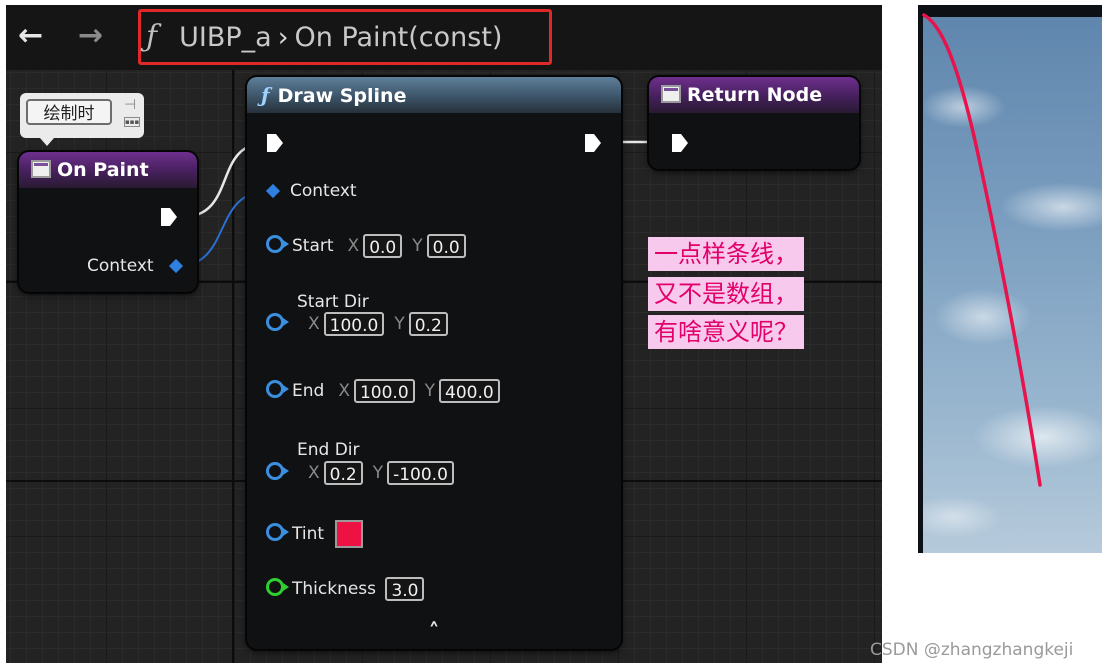 The width and height of the screenshot is (1102, 672). What do you see at coordinates (671, 93) in the screenshot?
I see `return-node-icon` at bounding box center [671, 93].